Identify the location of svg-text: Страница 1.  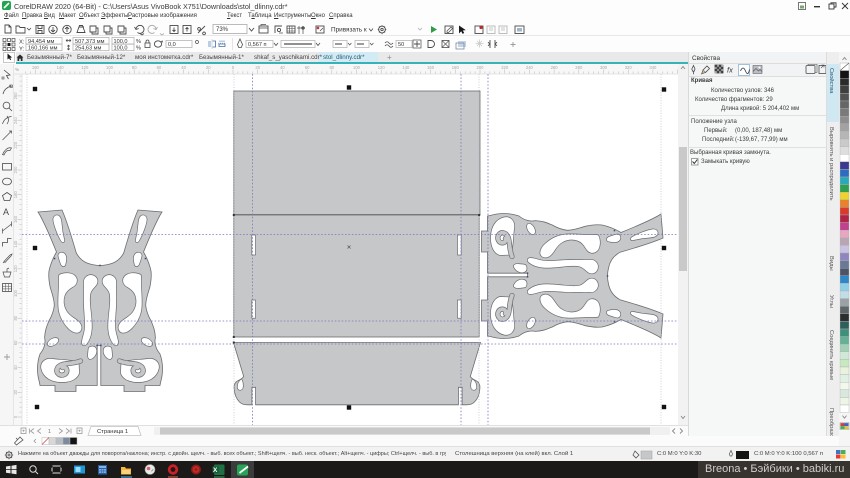
(112, 432).